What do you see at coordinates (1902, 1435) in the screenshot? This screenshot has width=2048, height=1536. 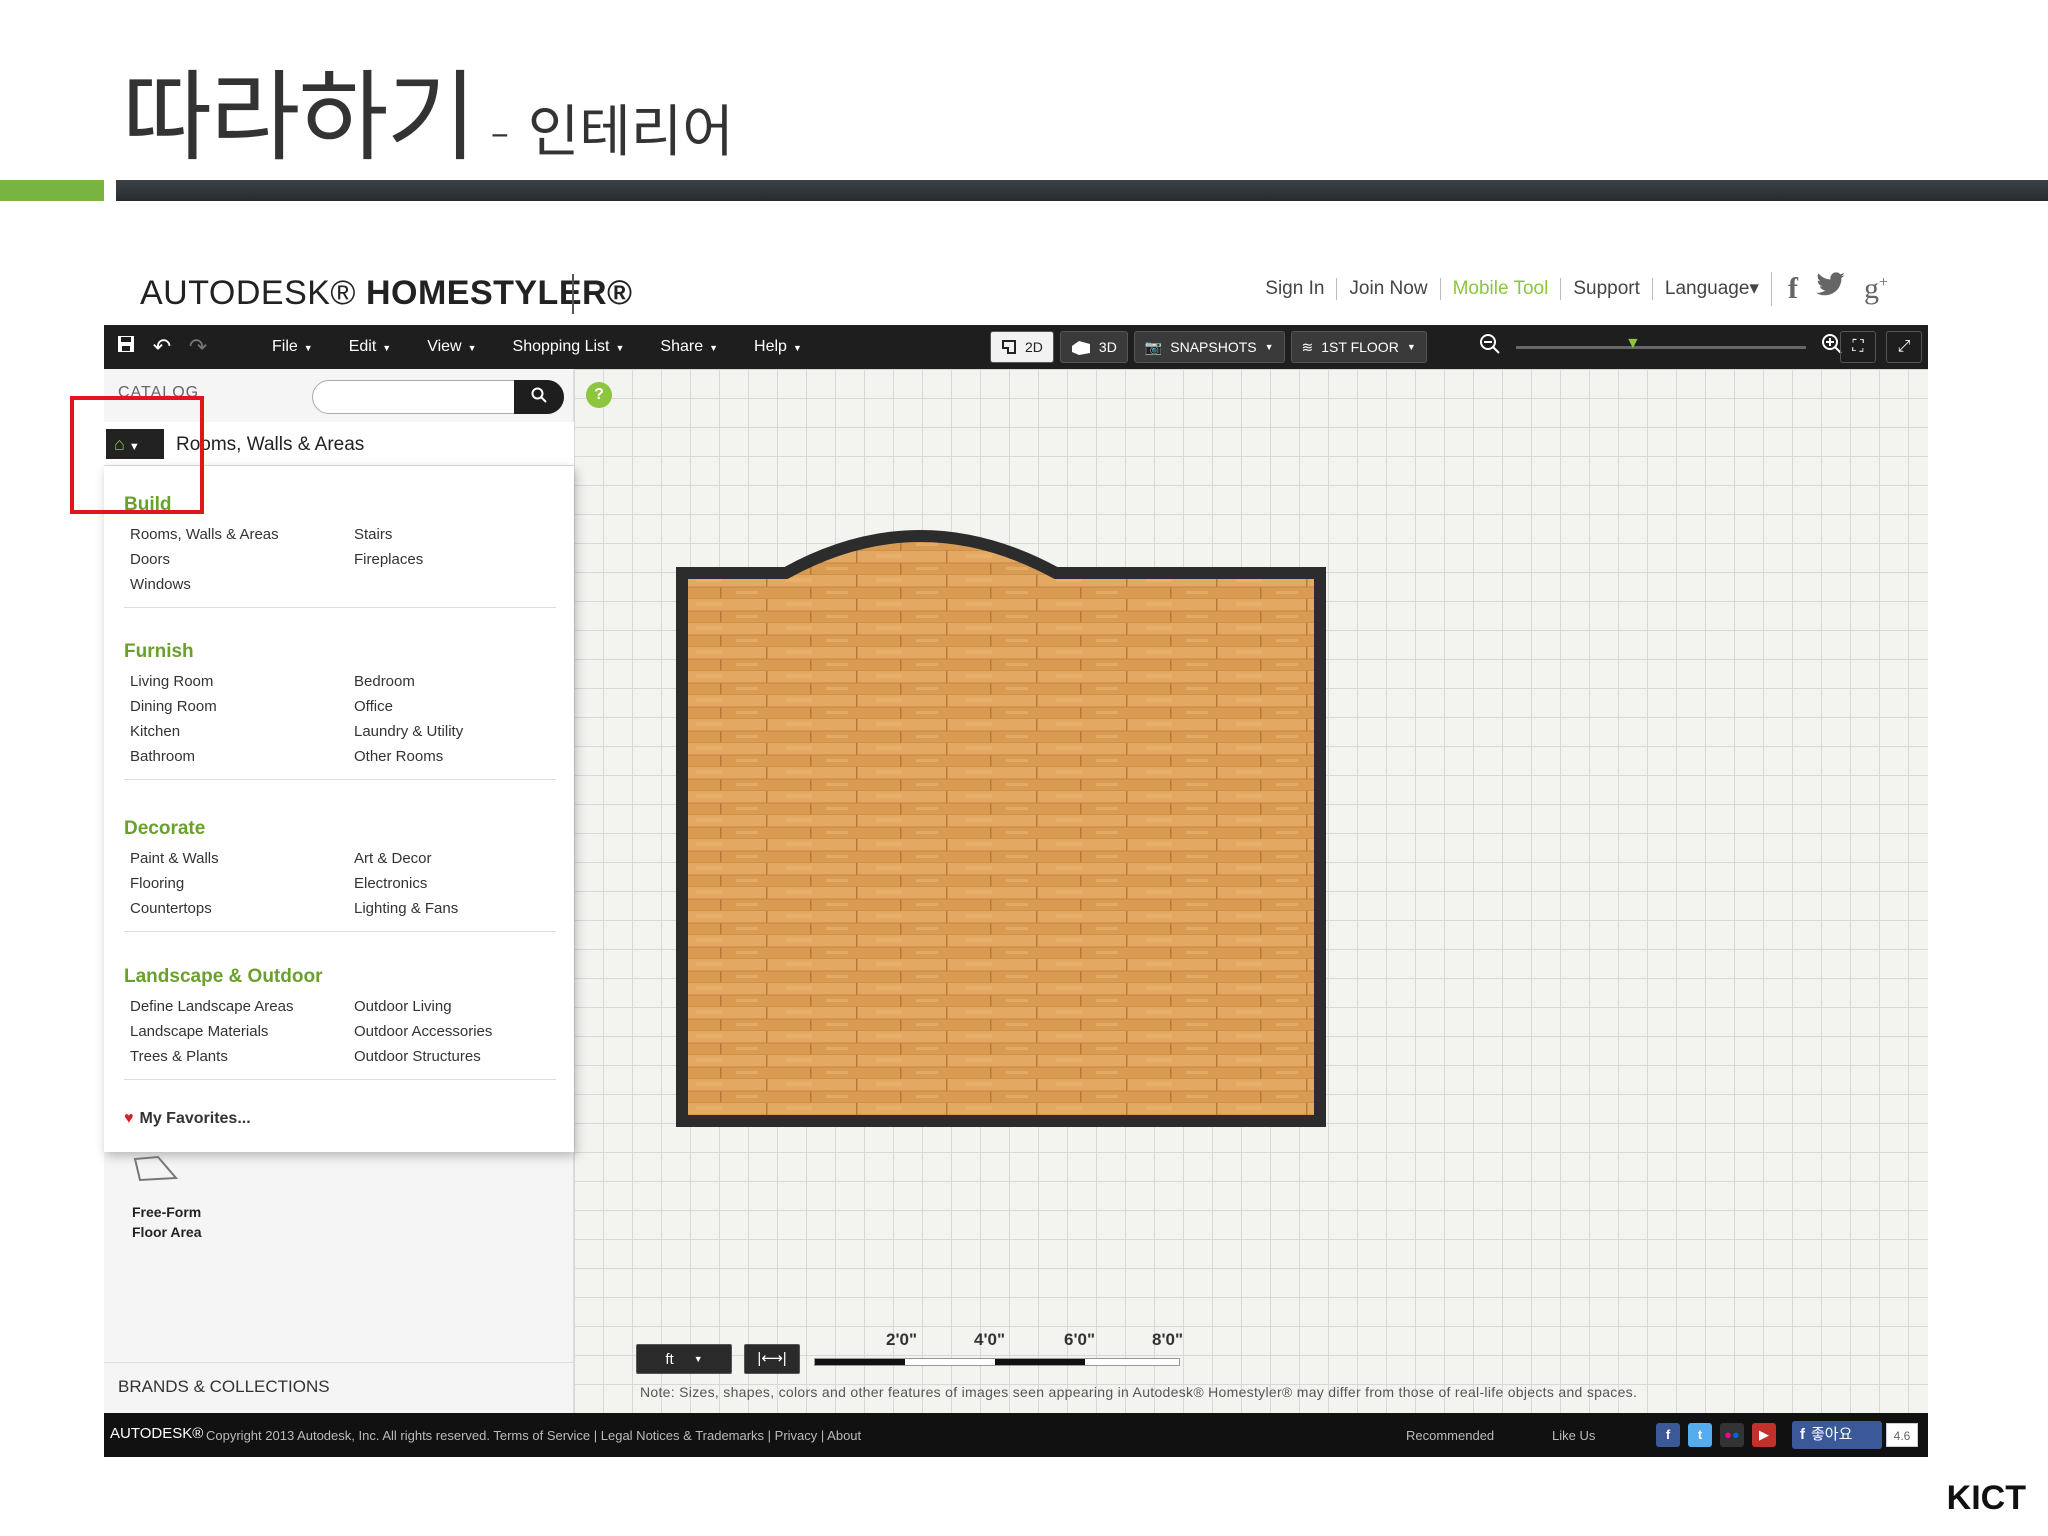 I see `like-count: 4.6` at bounding box center [1902, 1435].